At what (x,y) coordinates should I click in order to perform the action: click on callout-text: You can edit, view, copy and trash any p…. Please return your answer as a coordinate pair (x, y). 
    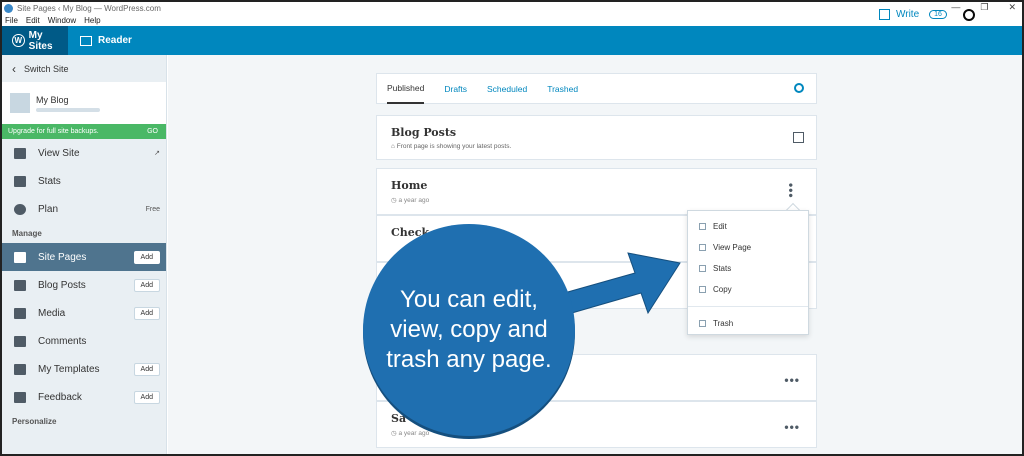
    Looking at the image, I should click on (469, 329).